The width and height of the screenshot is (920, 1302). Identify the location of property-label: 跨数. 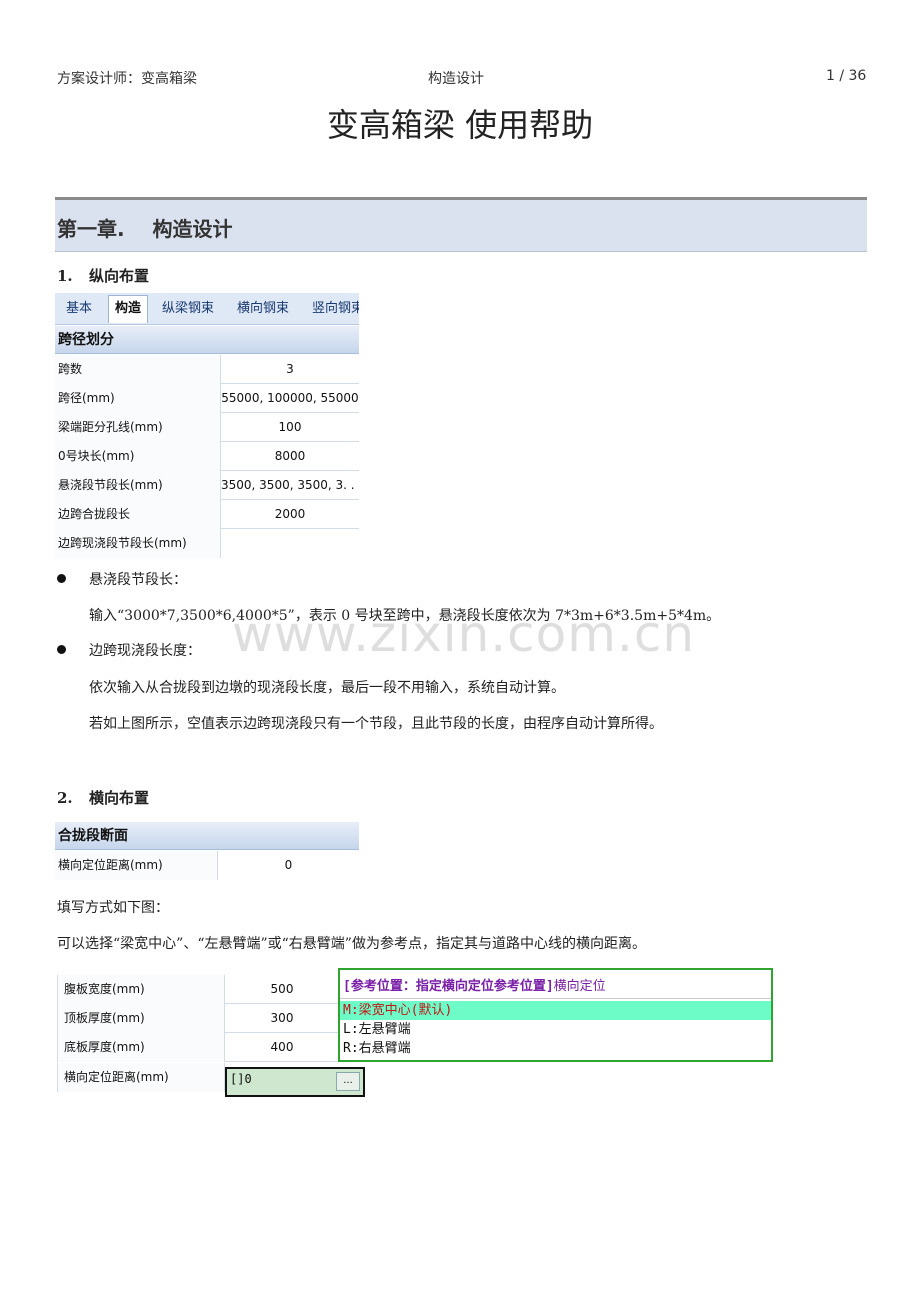
(138, 369).